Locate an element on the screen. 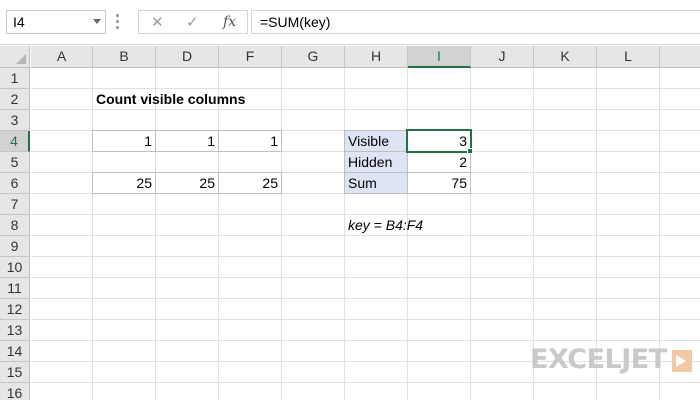 This screenshot has height=400, width=700. name-box: I4 is located at coordinates (56, 22).